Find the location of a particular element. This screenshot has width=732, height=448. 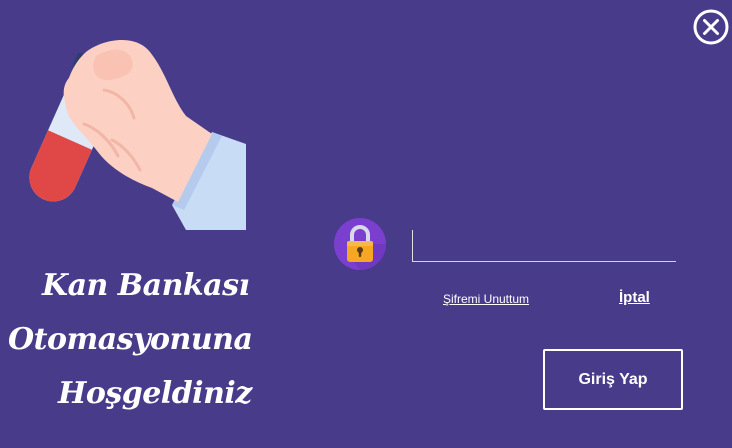

forgot-password-link: Şifremi Unuttum is located at coordinates (486, 299).